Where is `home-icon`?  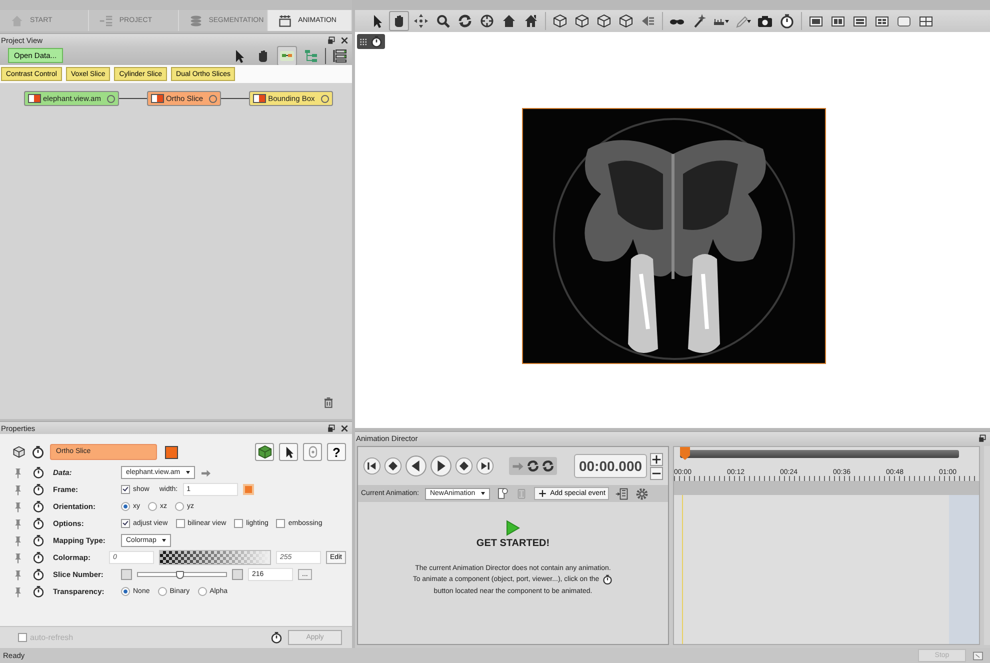 home-icon is located at coordinates (17, 21).